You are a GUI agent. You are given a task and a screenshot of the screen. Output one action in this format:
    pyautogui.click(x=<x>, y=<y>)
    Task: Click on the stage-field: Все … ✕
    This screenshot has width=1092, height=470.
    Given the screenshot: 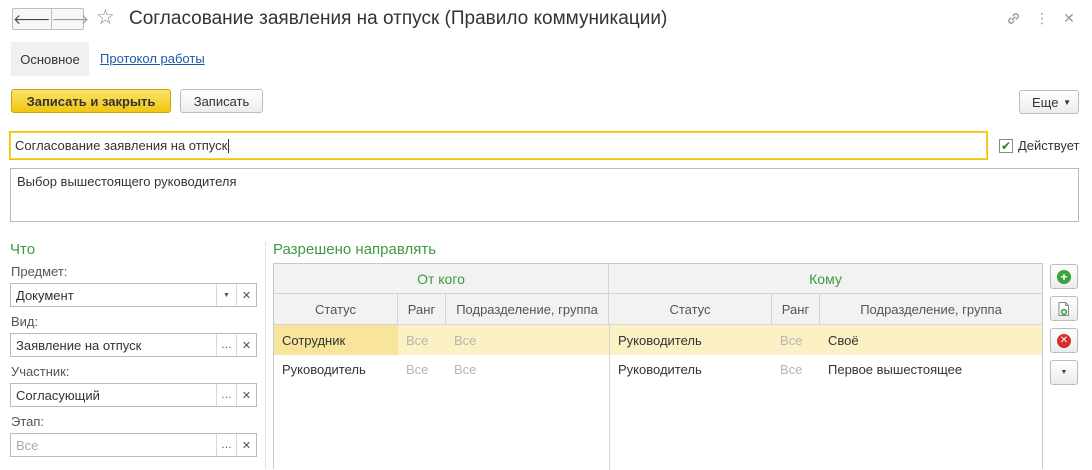 What is the action you would take?
    pyautogui.click(x=133, y=445)
    